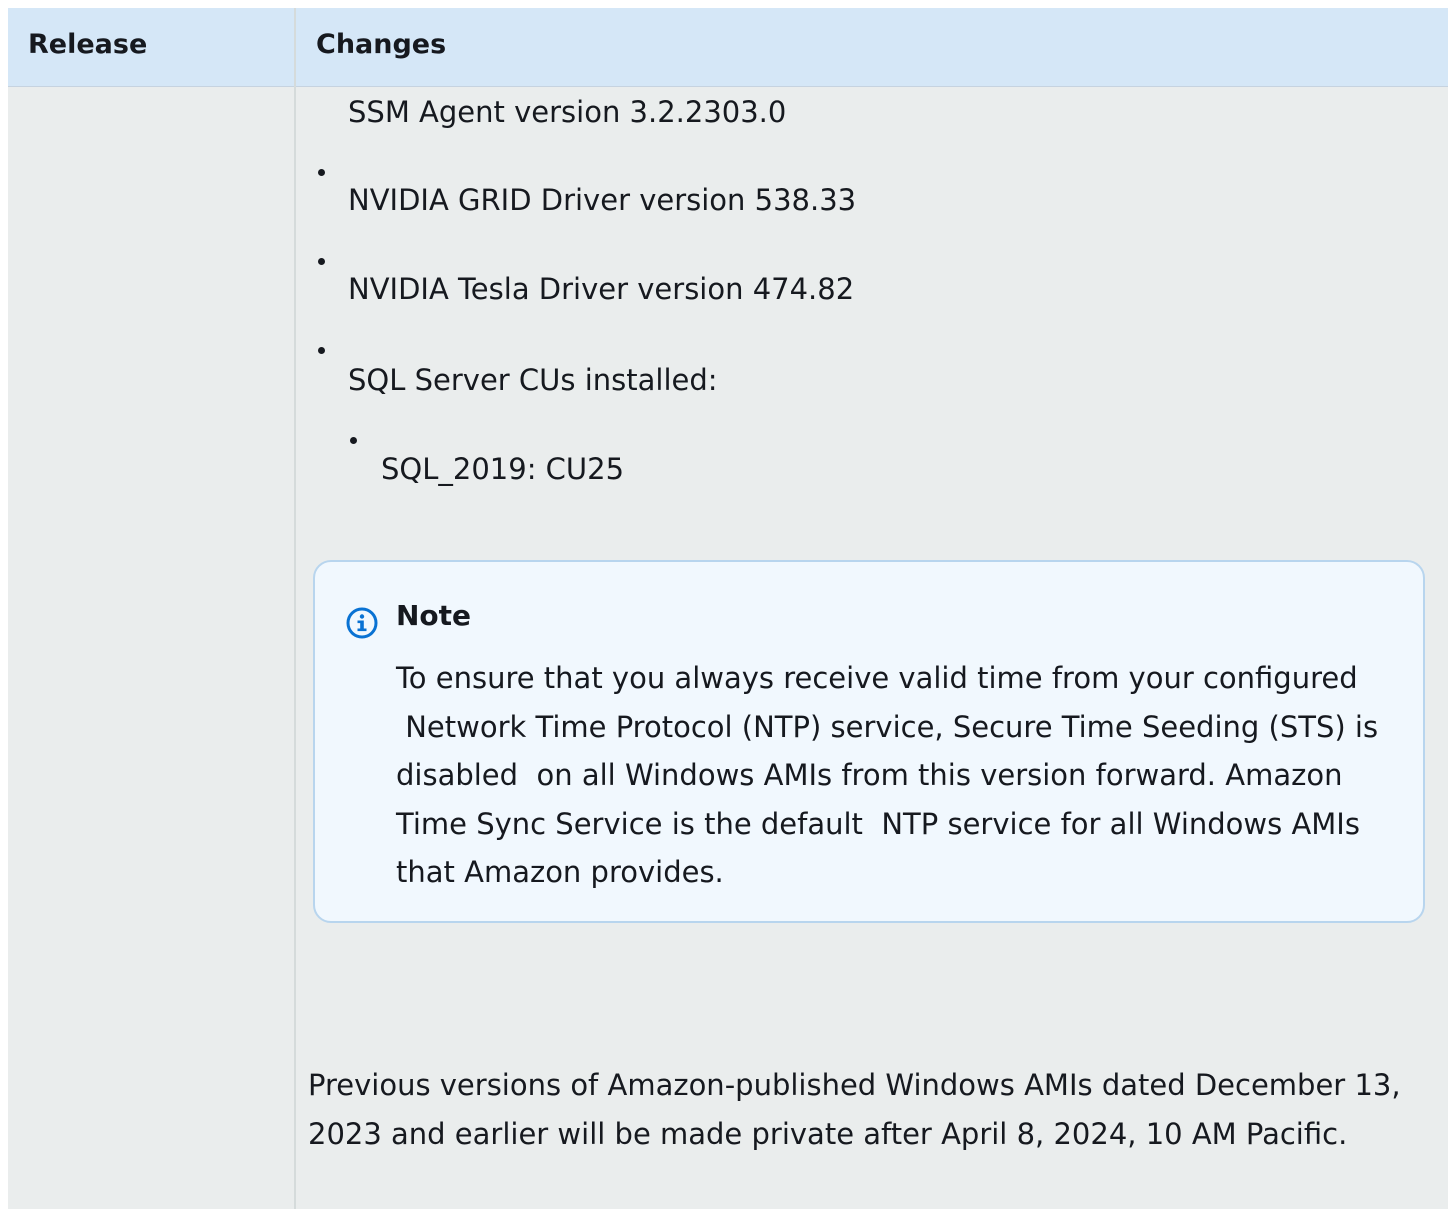 Image resolution: width=1448 pixels, height=1209 pixels. I want to click on list-item: NVIDIA Tesla Driver version 474.82, so click(601, 289).